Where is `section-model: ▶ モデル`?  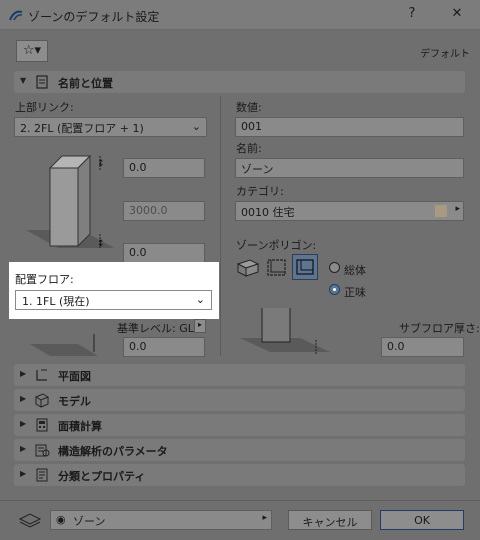 section-model: ▶ モデル is located at coordinates (239, 400).